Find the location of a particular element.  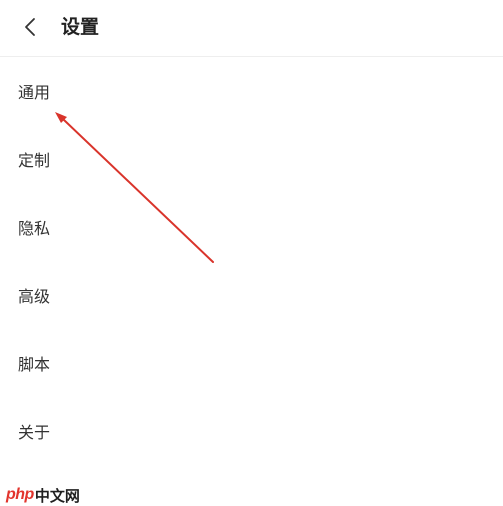

menu-item-about: 关于 is located at coordinates (251, 431).